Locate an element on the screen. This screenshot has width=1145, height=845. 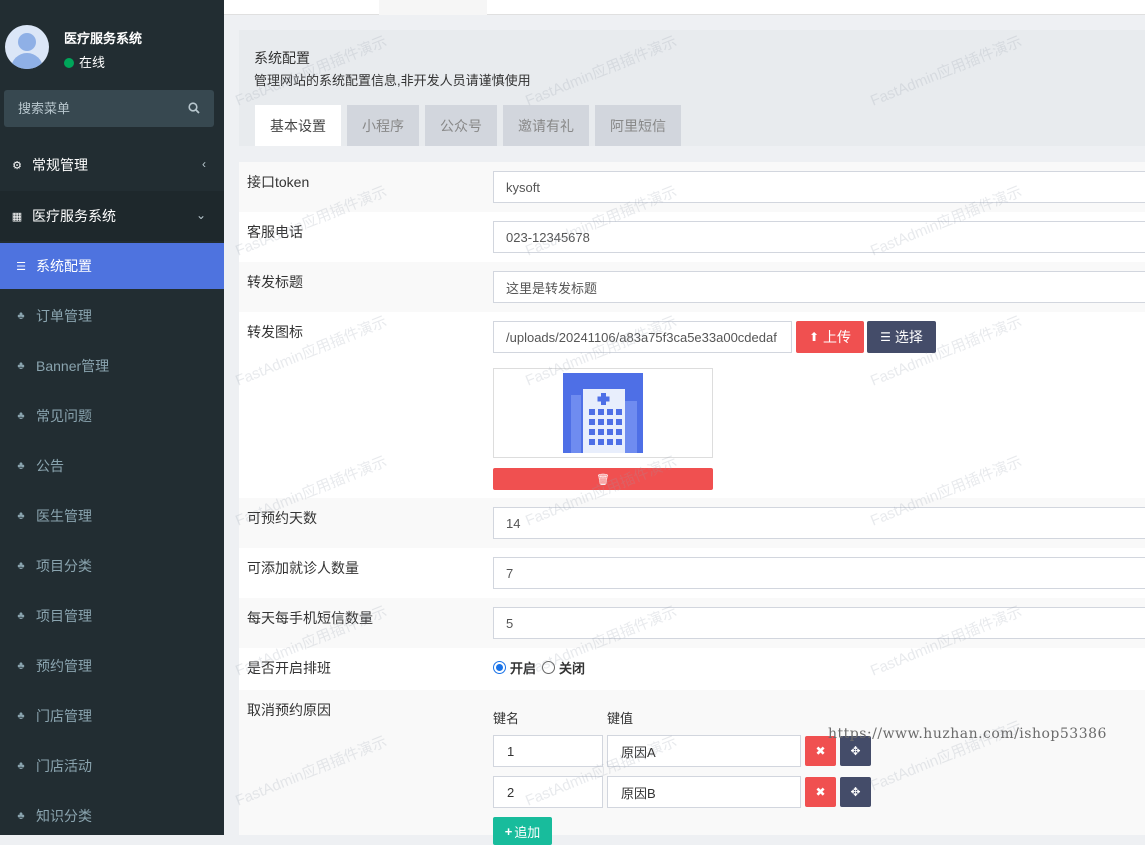
field-label: 可添加就诊人数量 is located at coordinates (303, 568).